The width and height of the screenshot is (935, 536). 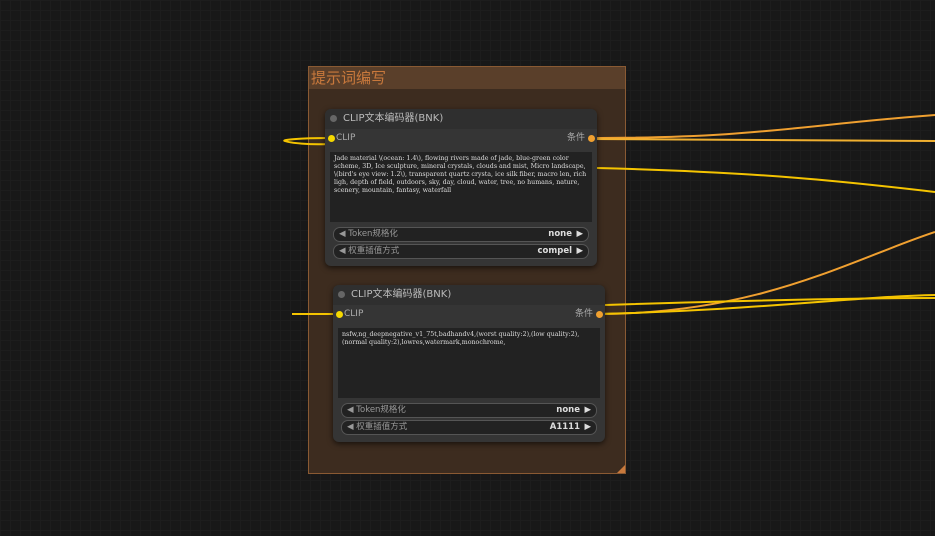 I want to click on wire-cond-1a, so click(x=761, y=126).